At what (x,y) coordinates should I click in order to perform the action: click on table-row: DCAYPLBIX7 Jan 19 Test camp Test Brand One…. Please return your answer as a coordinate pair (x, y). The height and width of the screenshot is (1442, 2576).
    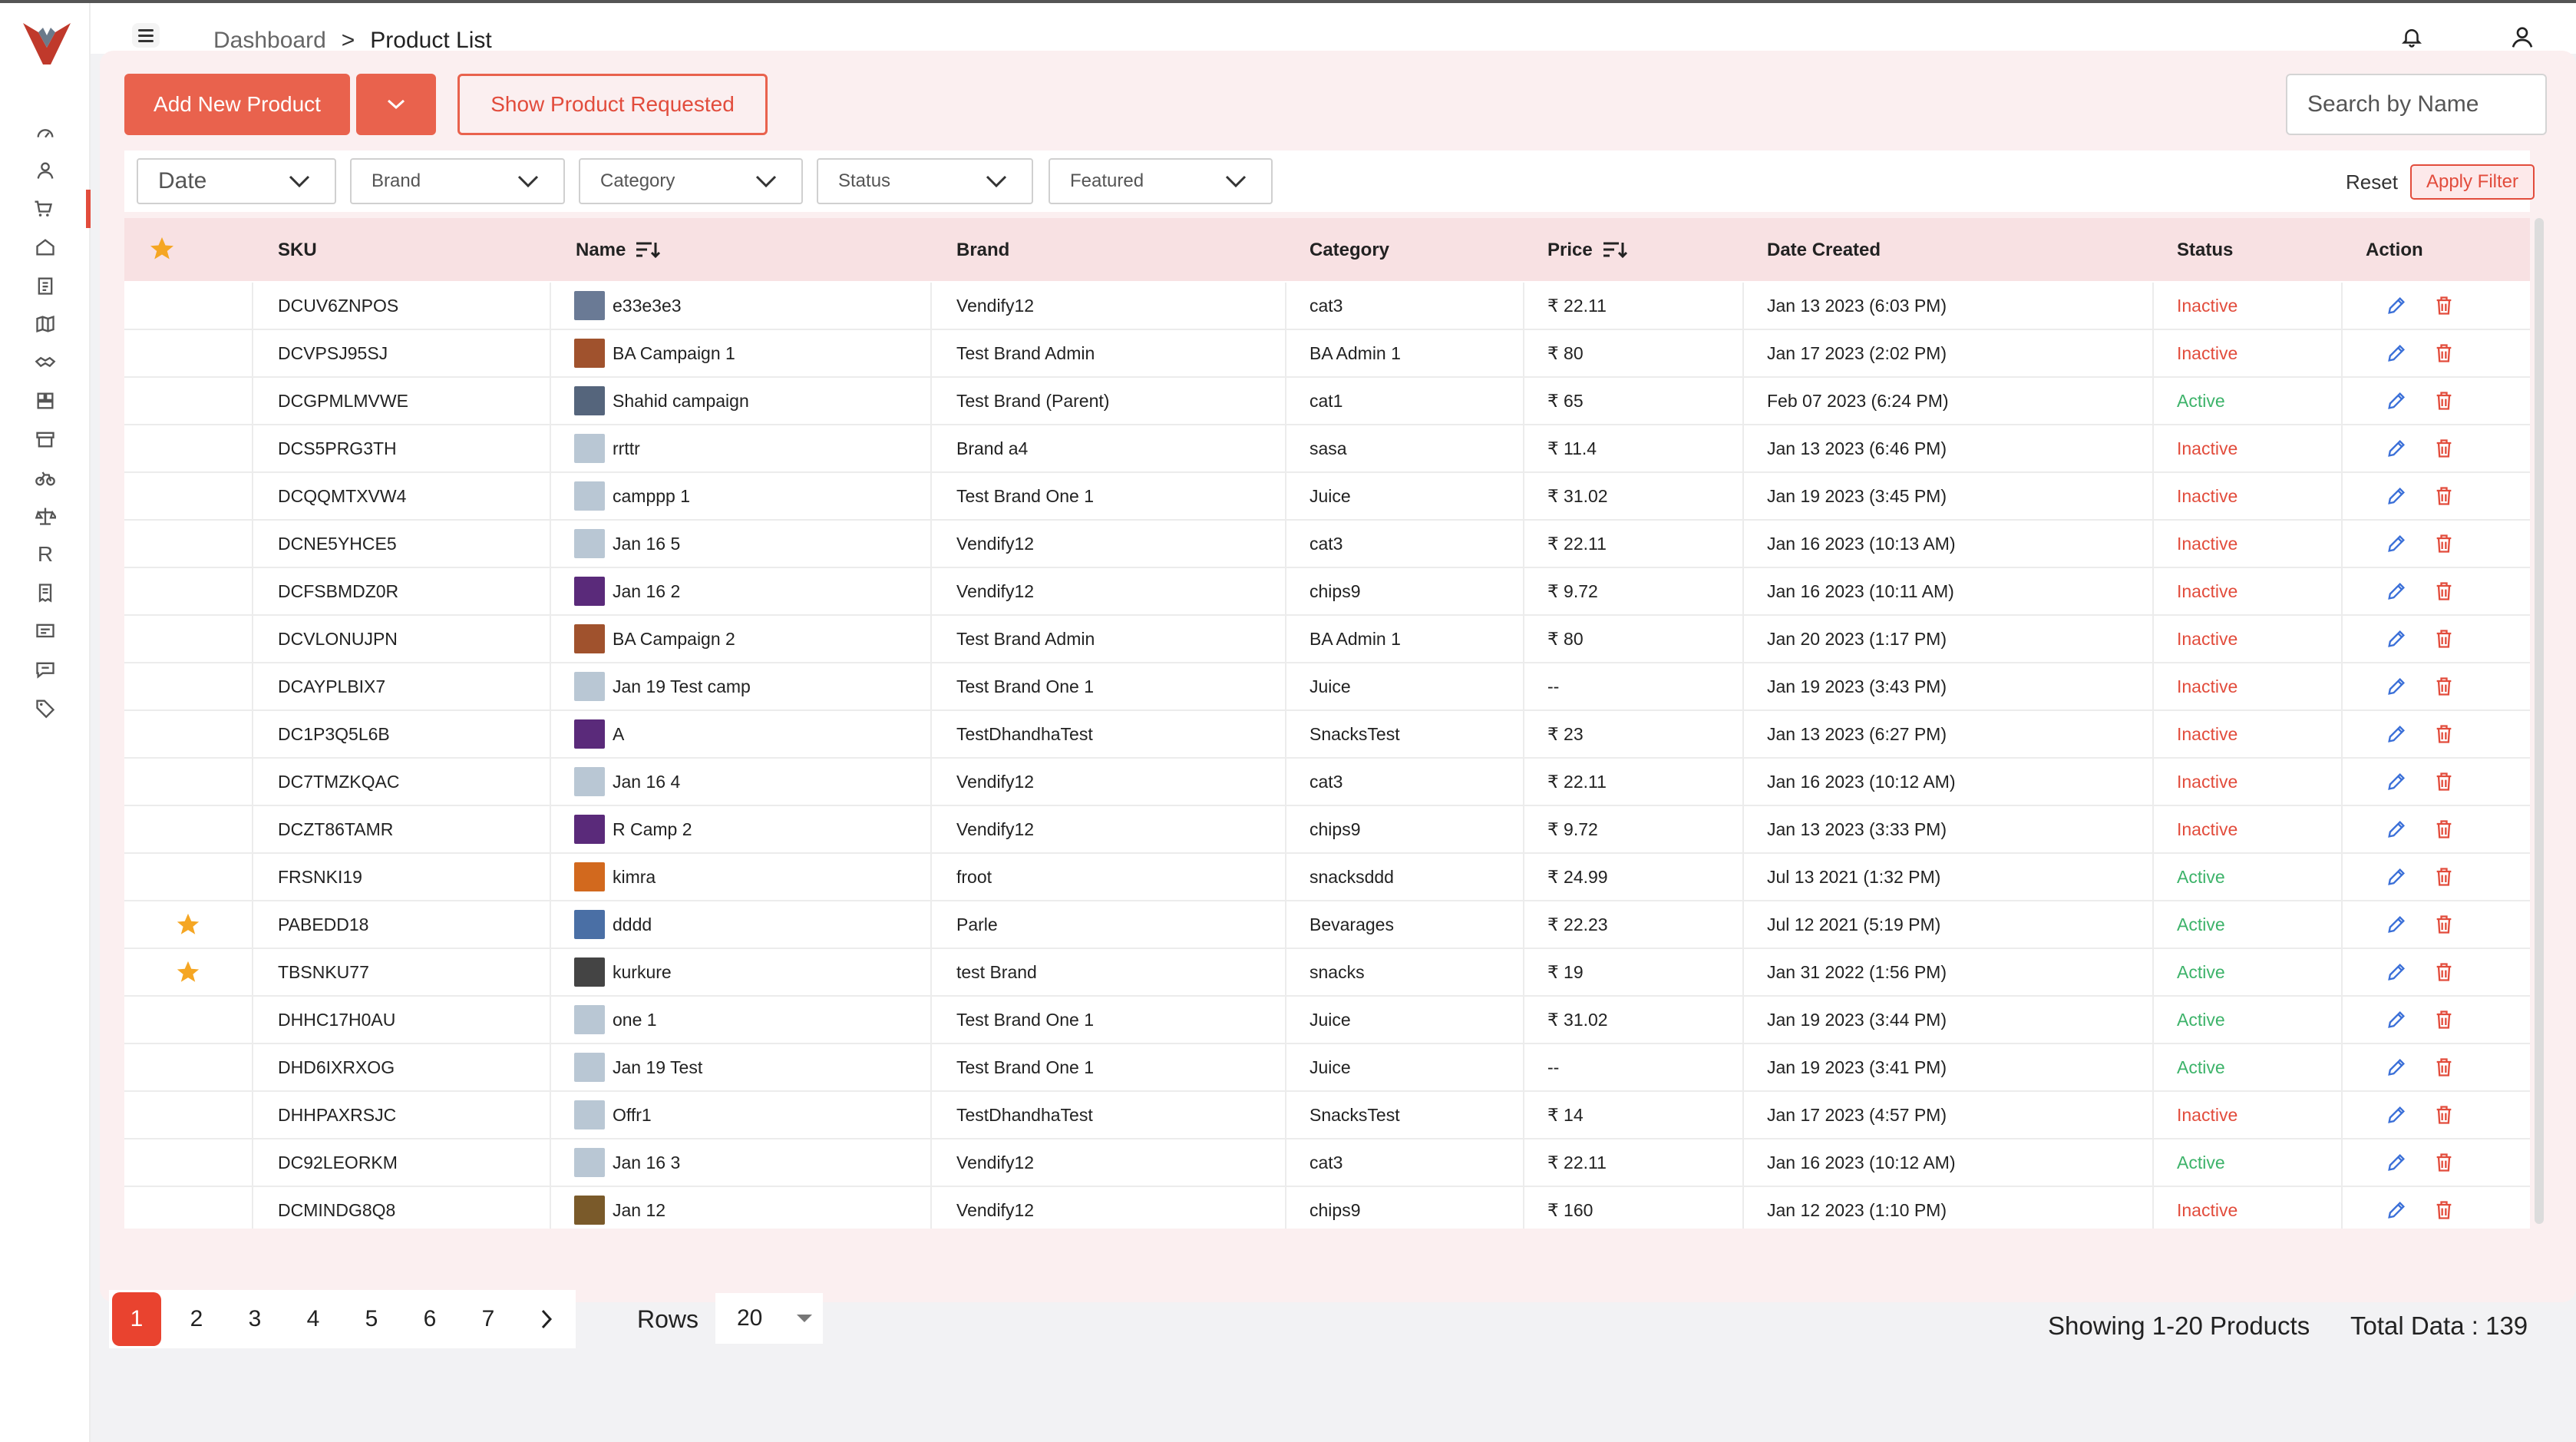
    Looking at the image, I should click on (1327, 687).